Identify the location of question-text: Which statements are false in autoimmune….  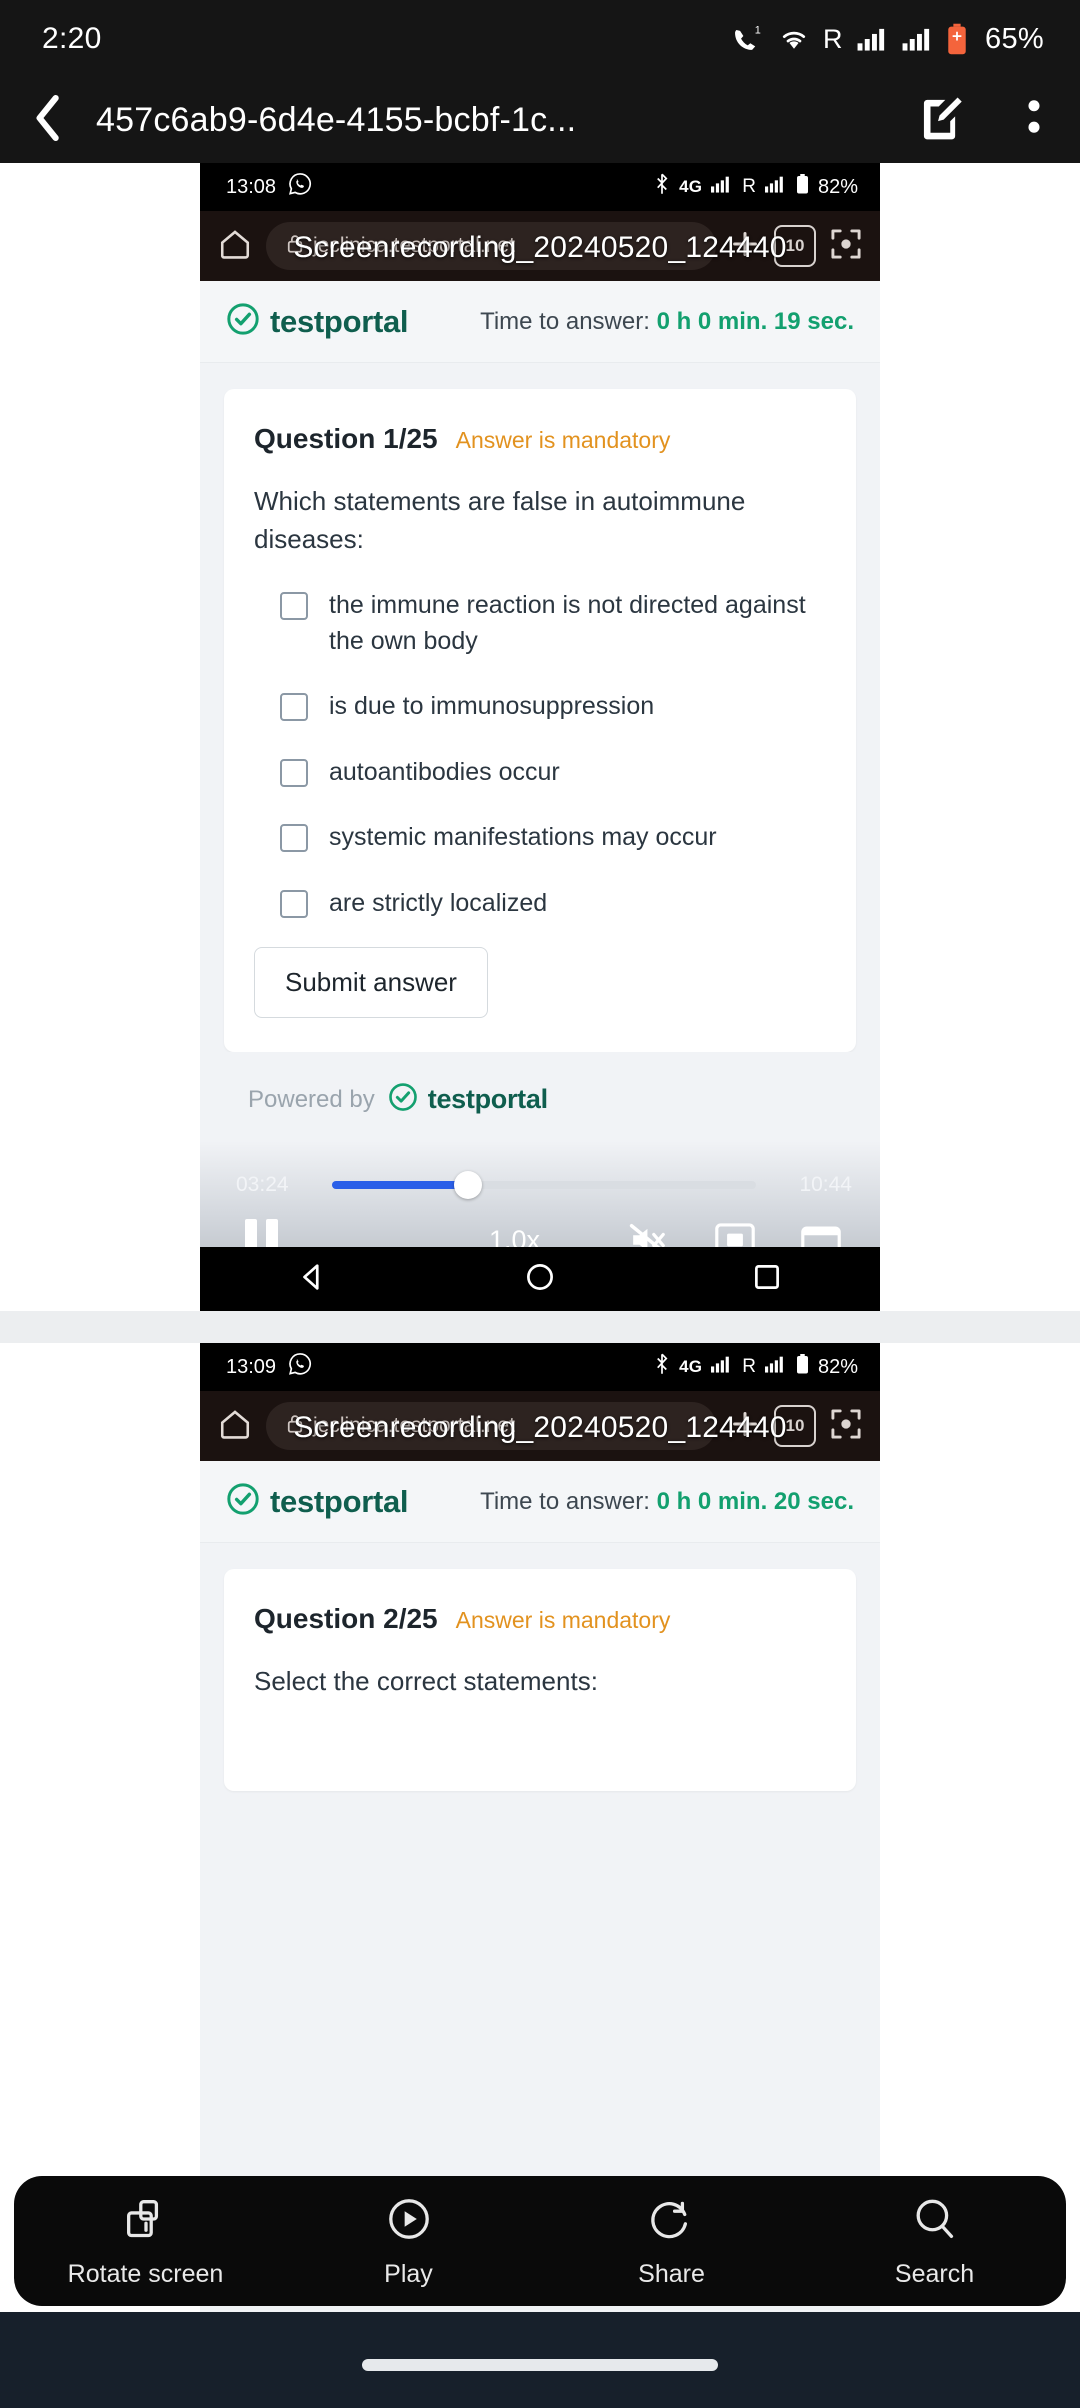
(500, 520).